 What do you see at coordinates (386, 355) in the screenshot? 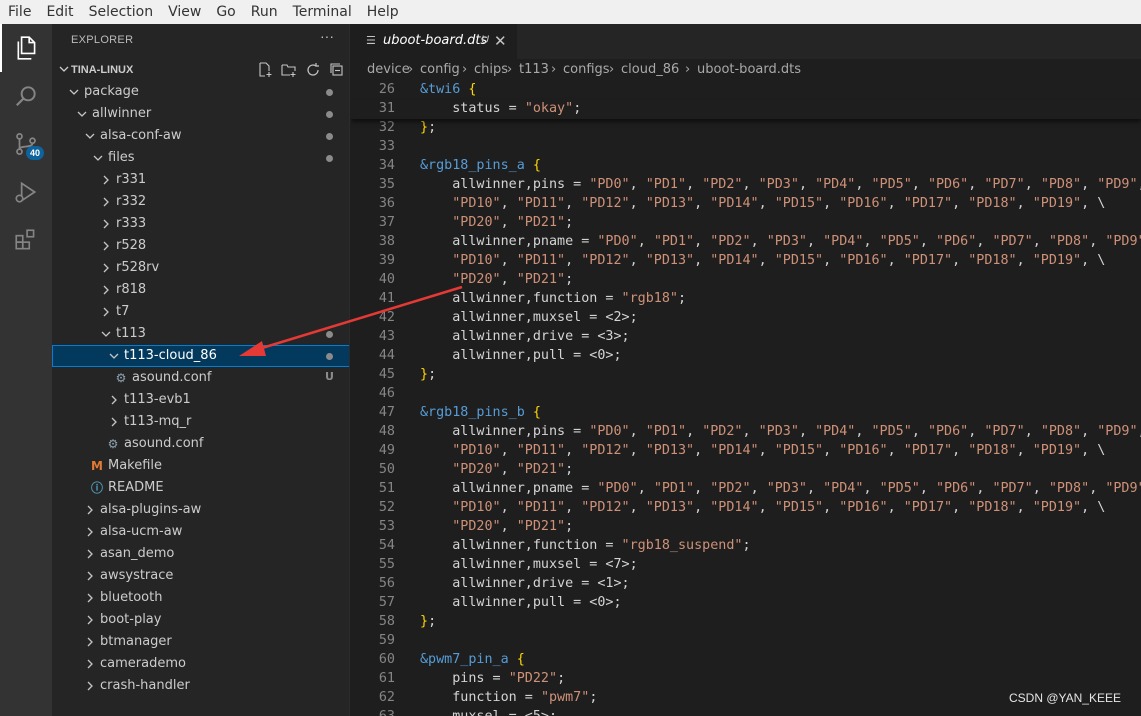
I see `line-number: 44` at bounding box center [386, 355].